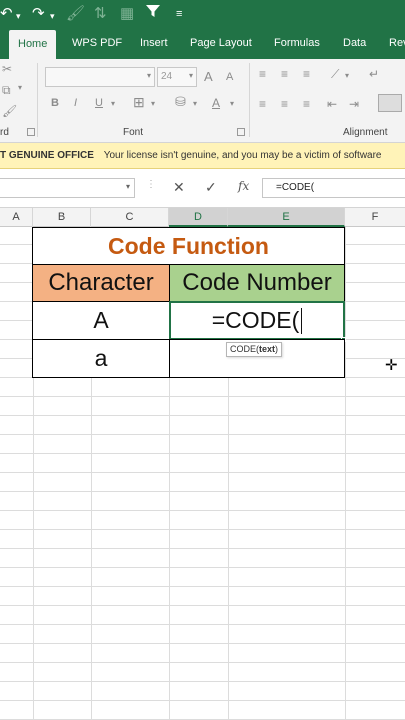 The height and width of the screenshot is (720, 405). What do you see at coordinates (354, 43) in the screenshot?
I see `tab-data: Data` at bounding box center [354, 43].